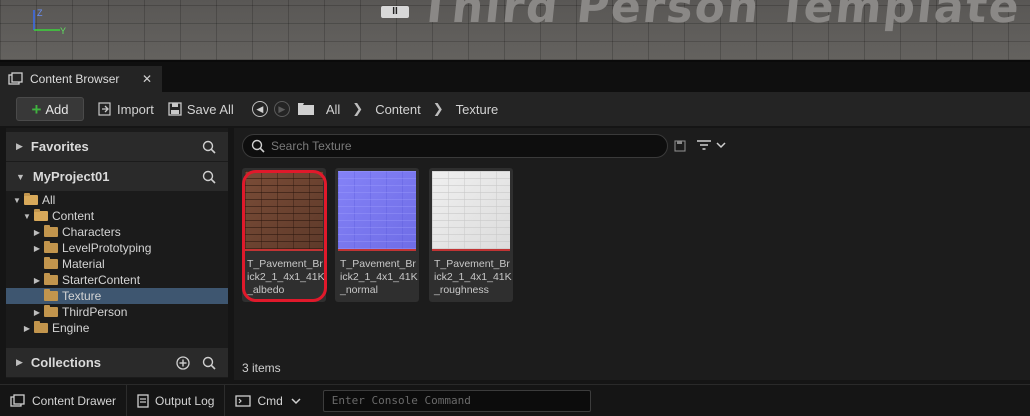 The height and width of the screenshot is (416, 1030). Describe the element at coordinates (83, 264) in the screenshot. I see `tree-item-label: Material` at that location.